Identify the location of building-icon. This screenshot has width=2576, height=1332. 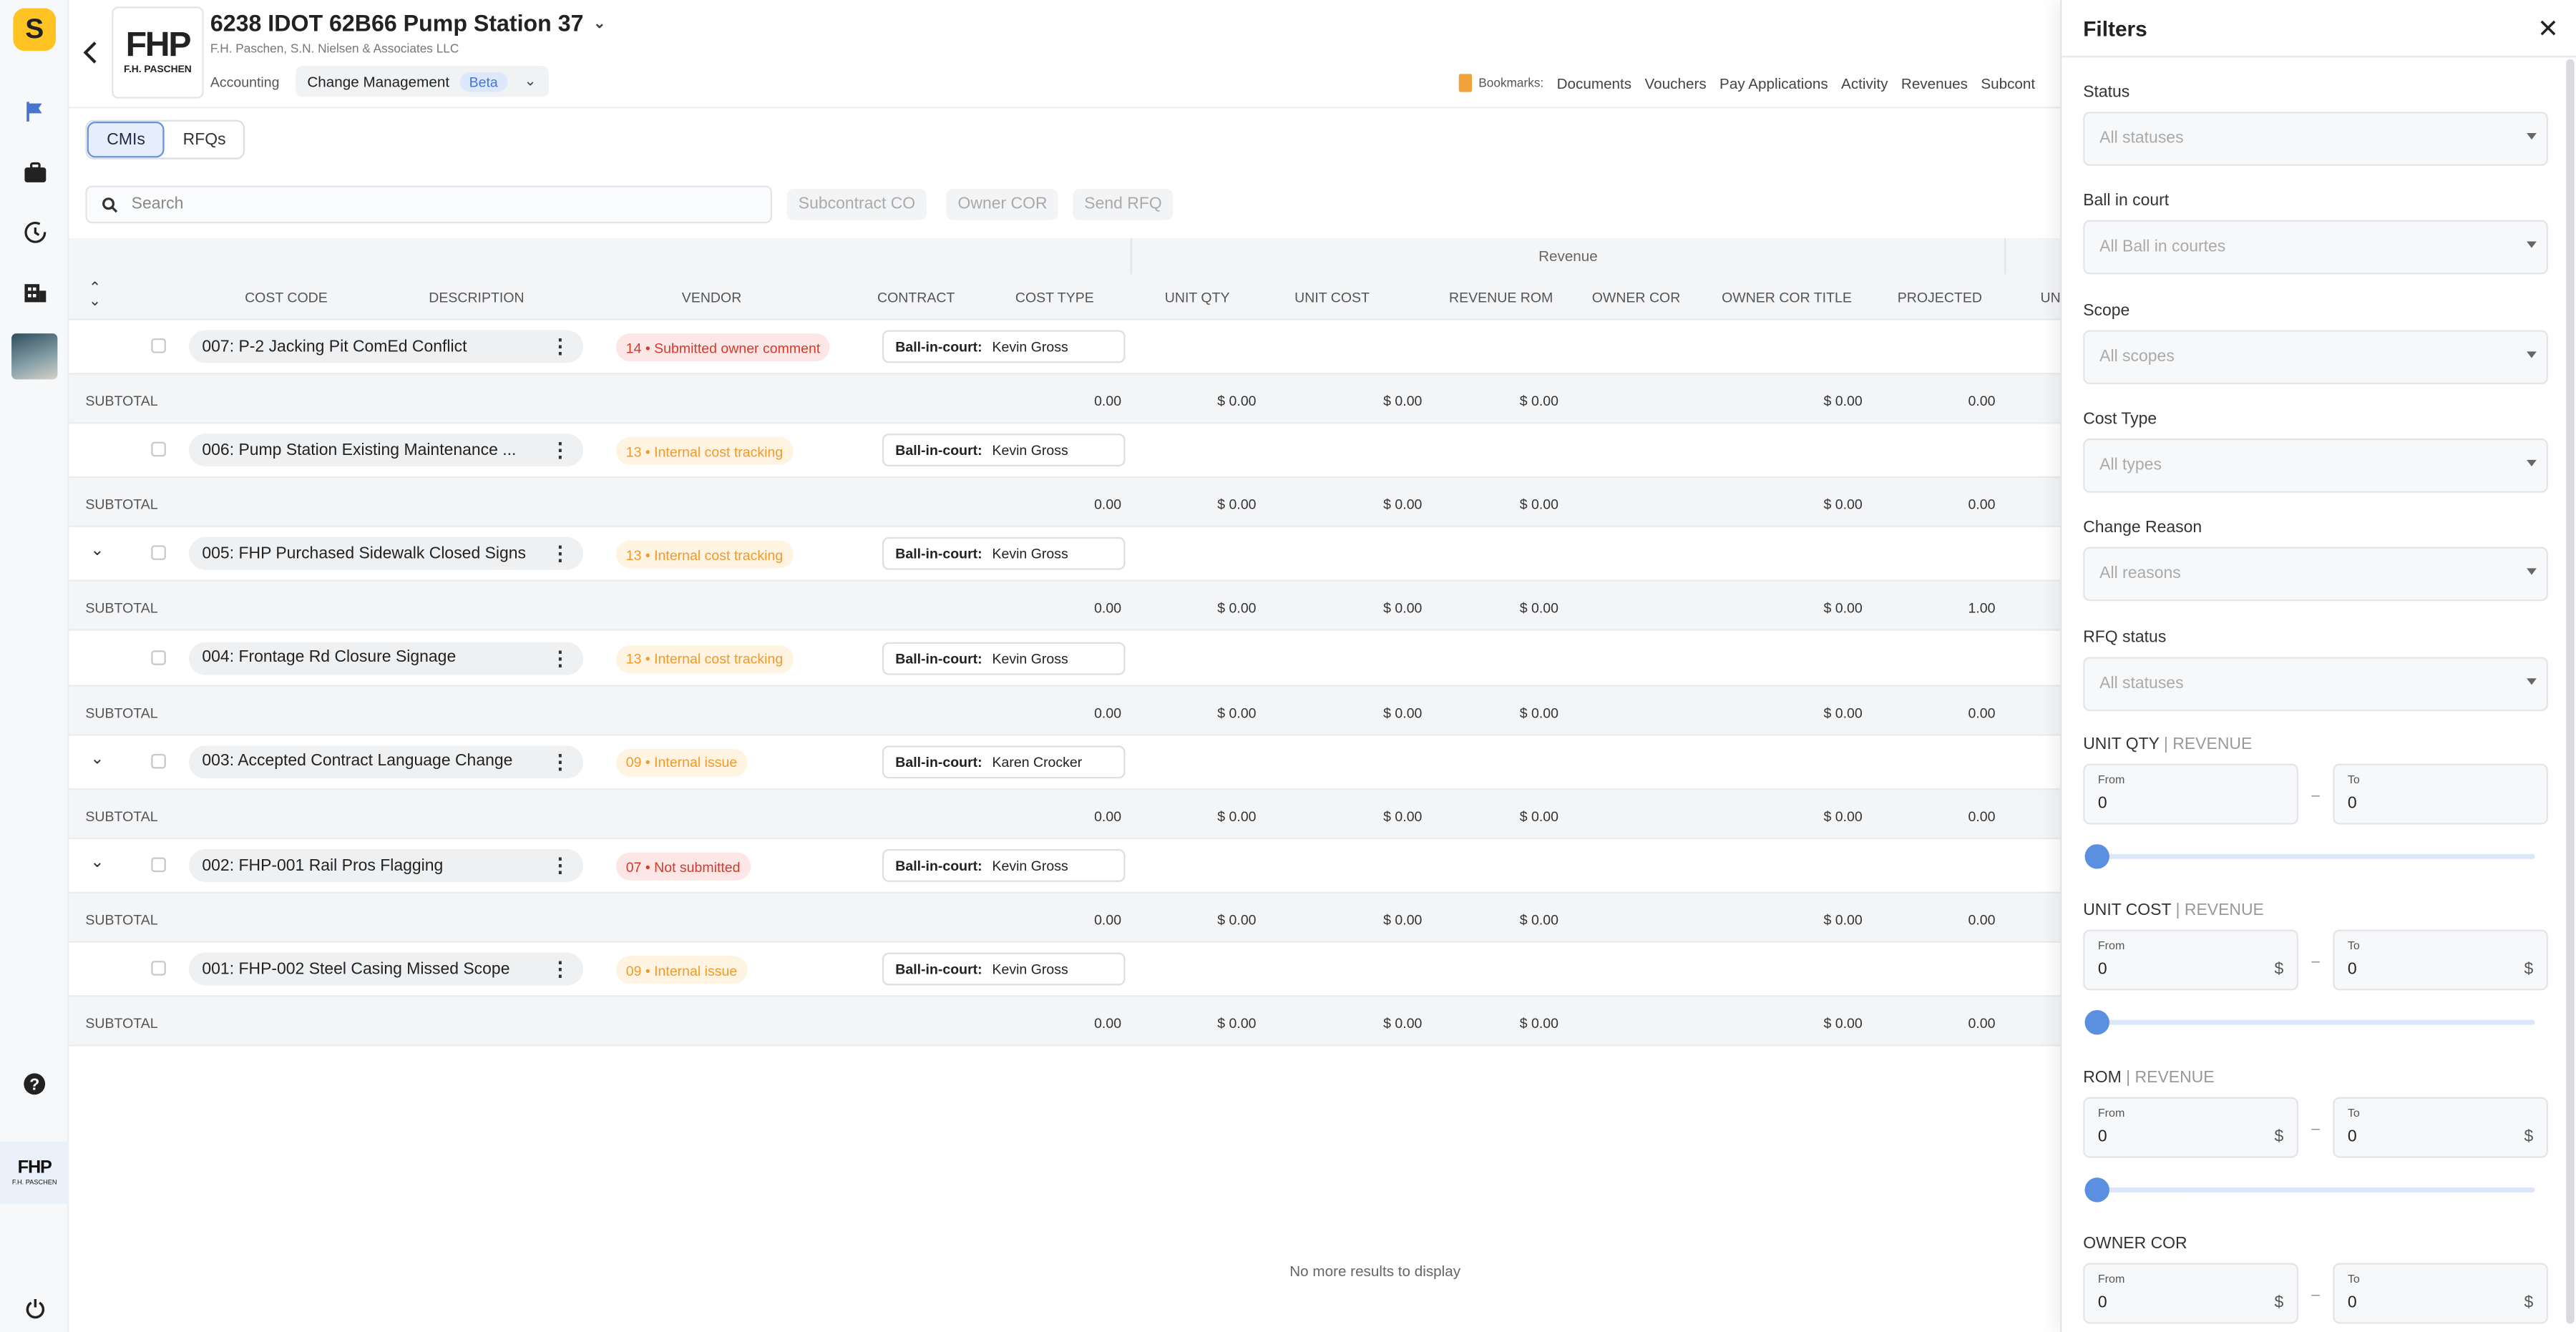
(34, 292).